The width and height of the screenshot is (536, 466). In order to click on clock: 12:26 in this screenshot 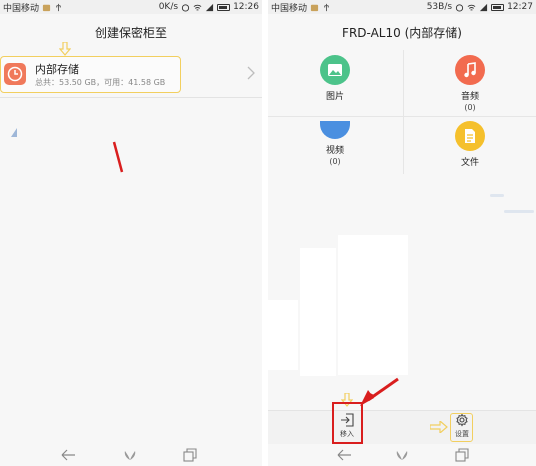, I will do `click(246, 7)`.